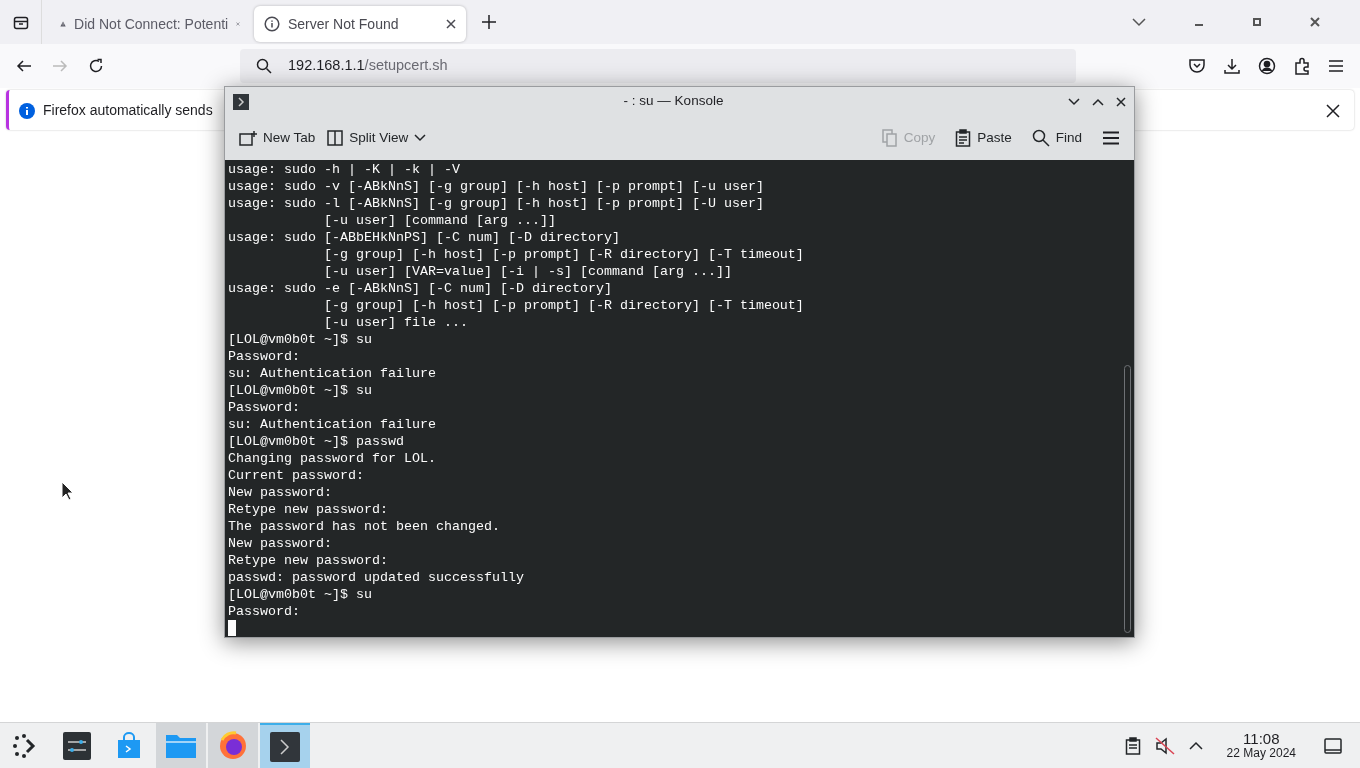 The width and height of the screenshot is (1360, 768). I want to click on reload-icon, so click(96, 66).